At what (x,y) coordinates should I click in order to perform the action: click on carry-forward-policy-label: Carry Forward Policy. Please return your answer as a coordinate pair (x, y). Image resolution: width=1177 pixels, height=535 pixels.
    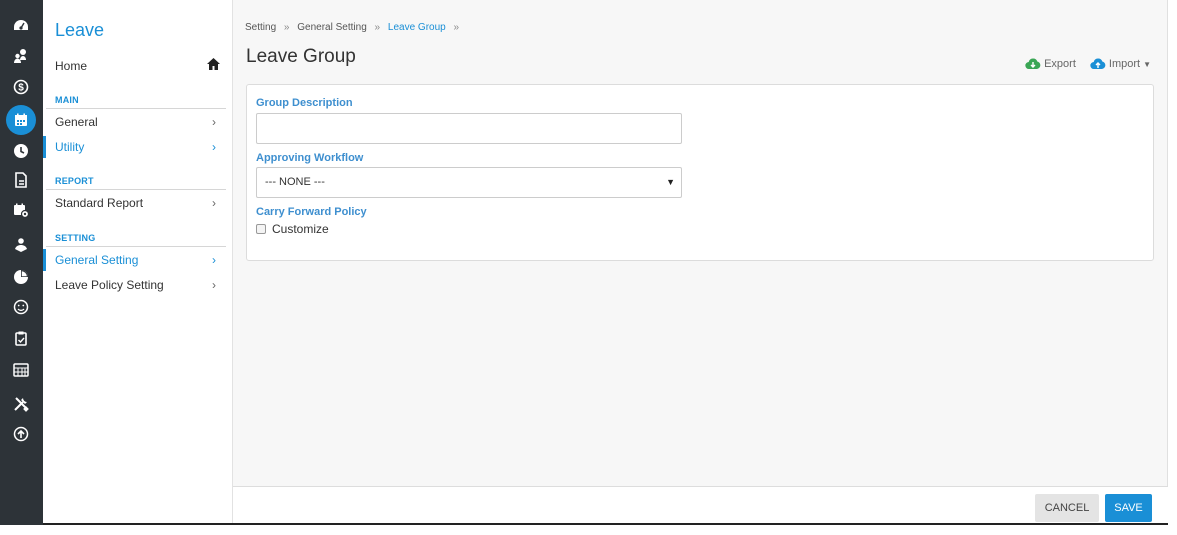
    Looking at the image, I should click on (311, 212).